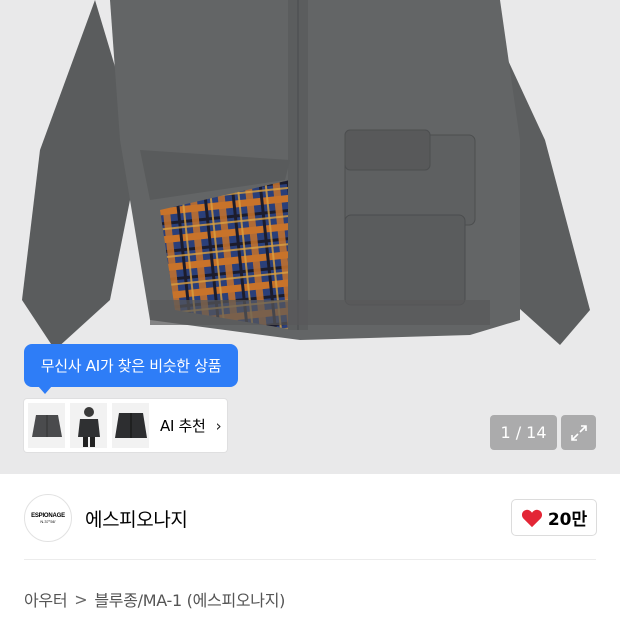 The width and height of the screenshot is (620, 620). Describe the element at coordinates (310, 517) in the screenshot. I see `brand-row: ESPIONAGE N.37°56' 에스피오나지 20만` at that location.